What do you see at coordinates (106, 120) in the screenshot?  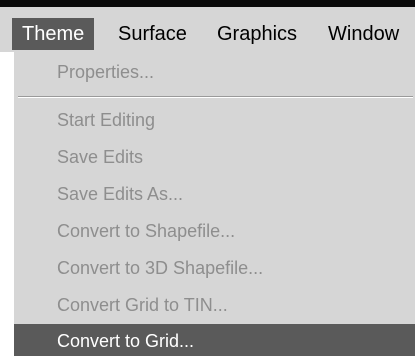 I see `menu-item-label: Start Editing` at bounding box center [106, 120].